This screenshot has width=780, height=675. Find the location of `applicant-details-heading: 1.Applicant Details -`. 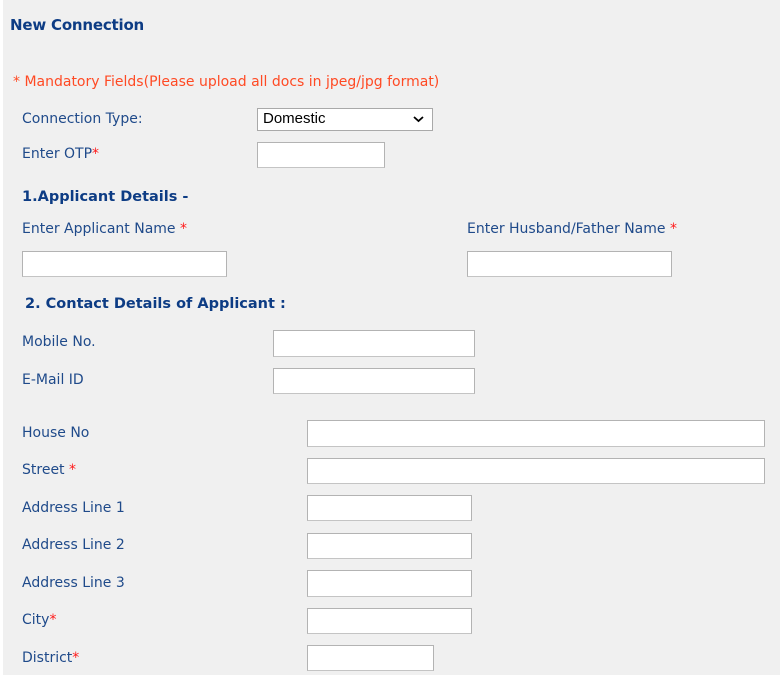

applicant-details-heading: 1.Applicant Details - is located at coordinates (105, 197).